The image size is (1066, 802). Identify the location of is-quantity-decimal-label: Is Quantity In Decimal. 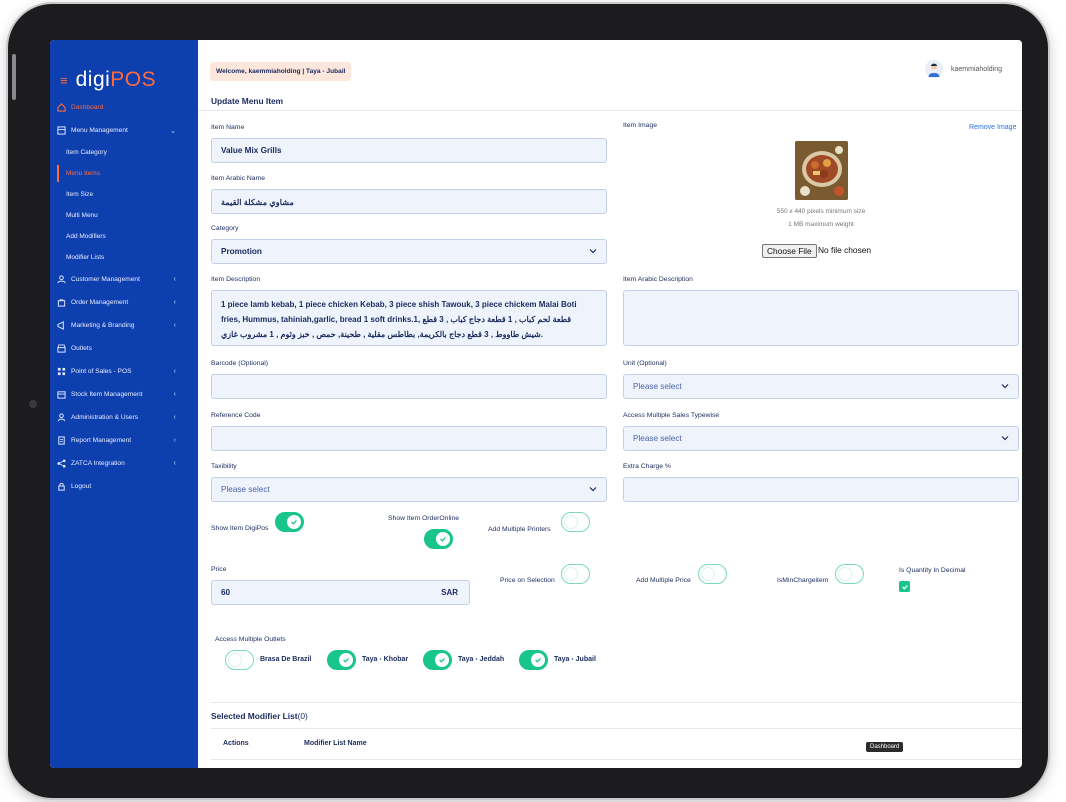
(932, 570).